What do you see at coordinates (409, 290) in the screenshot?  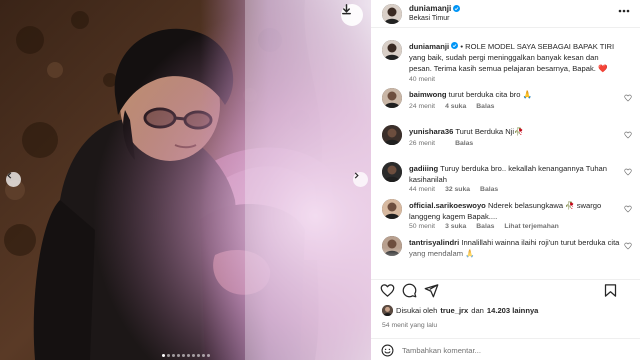 I see `comment-icon` at bounding box center [409, 290].